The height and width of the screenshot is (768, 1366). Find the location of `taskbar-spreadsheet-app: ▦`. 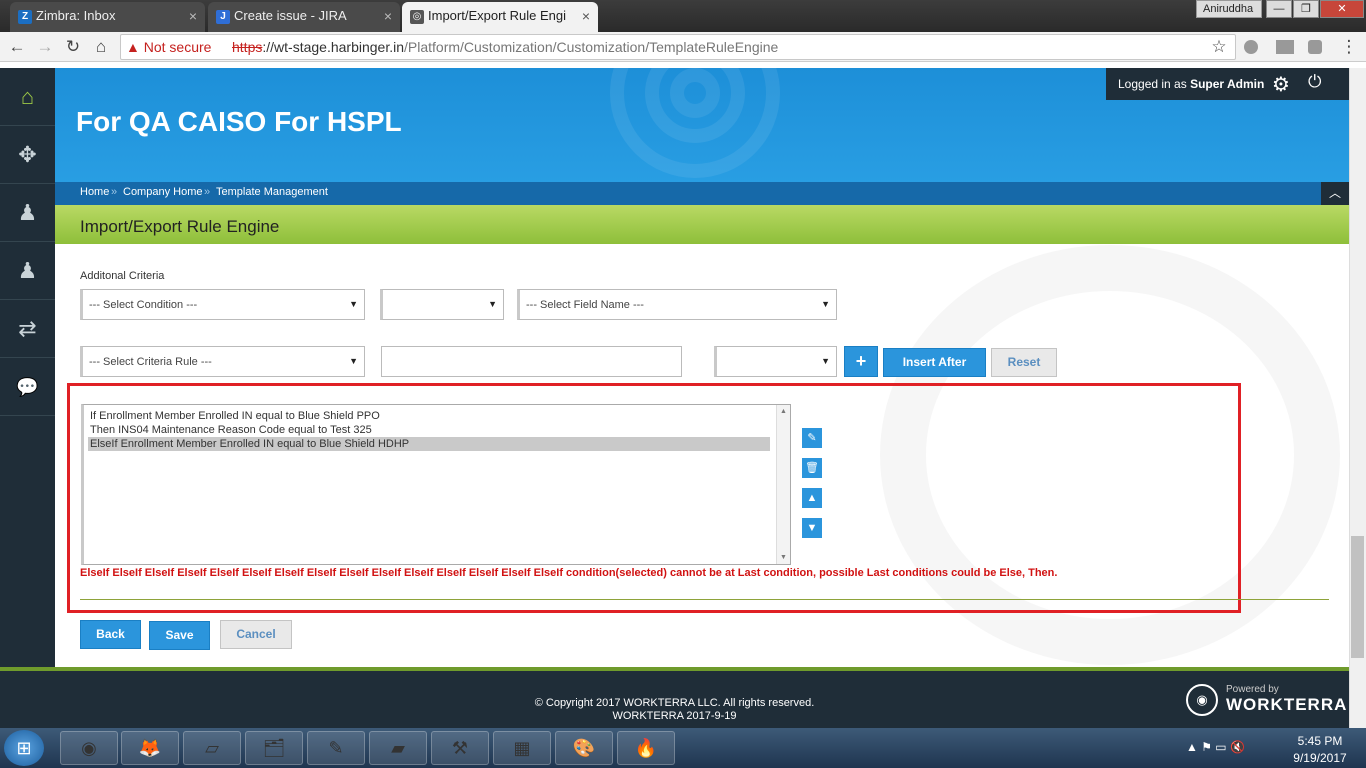

taskbar-spreadsheet-app: ▦ is located at coordinates (522, 748).